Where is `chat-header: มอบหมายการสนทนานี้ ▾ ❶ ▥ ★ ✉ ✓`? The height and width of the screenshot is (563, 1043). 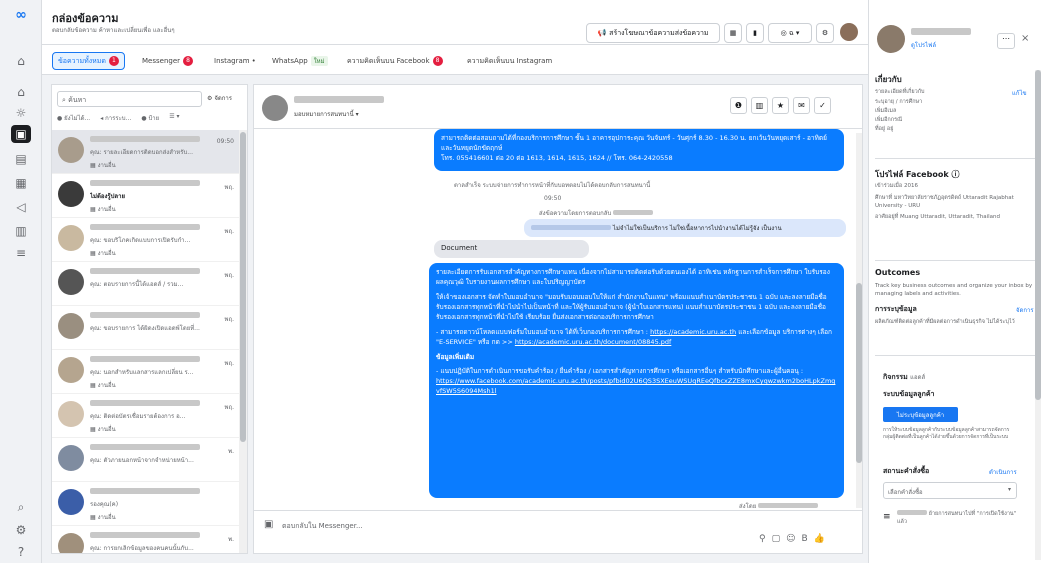 chat-header: มอบหมายการสนทนานี้ ▾ ❶ ▥ ★ ✉ ✓ is located at coordinates (558, 107).